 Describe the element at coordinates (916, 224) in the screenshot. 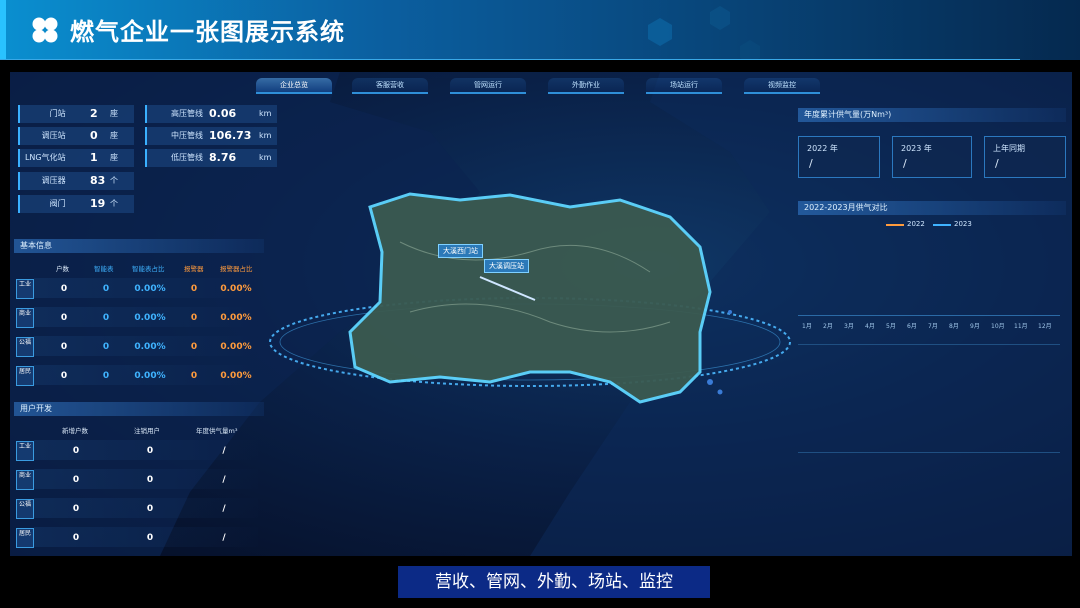

I see `legend-2022: 2022` at that location.